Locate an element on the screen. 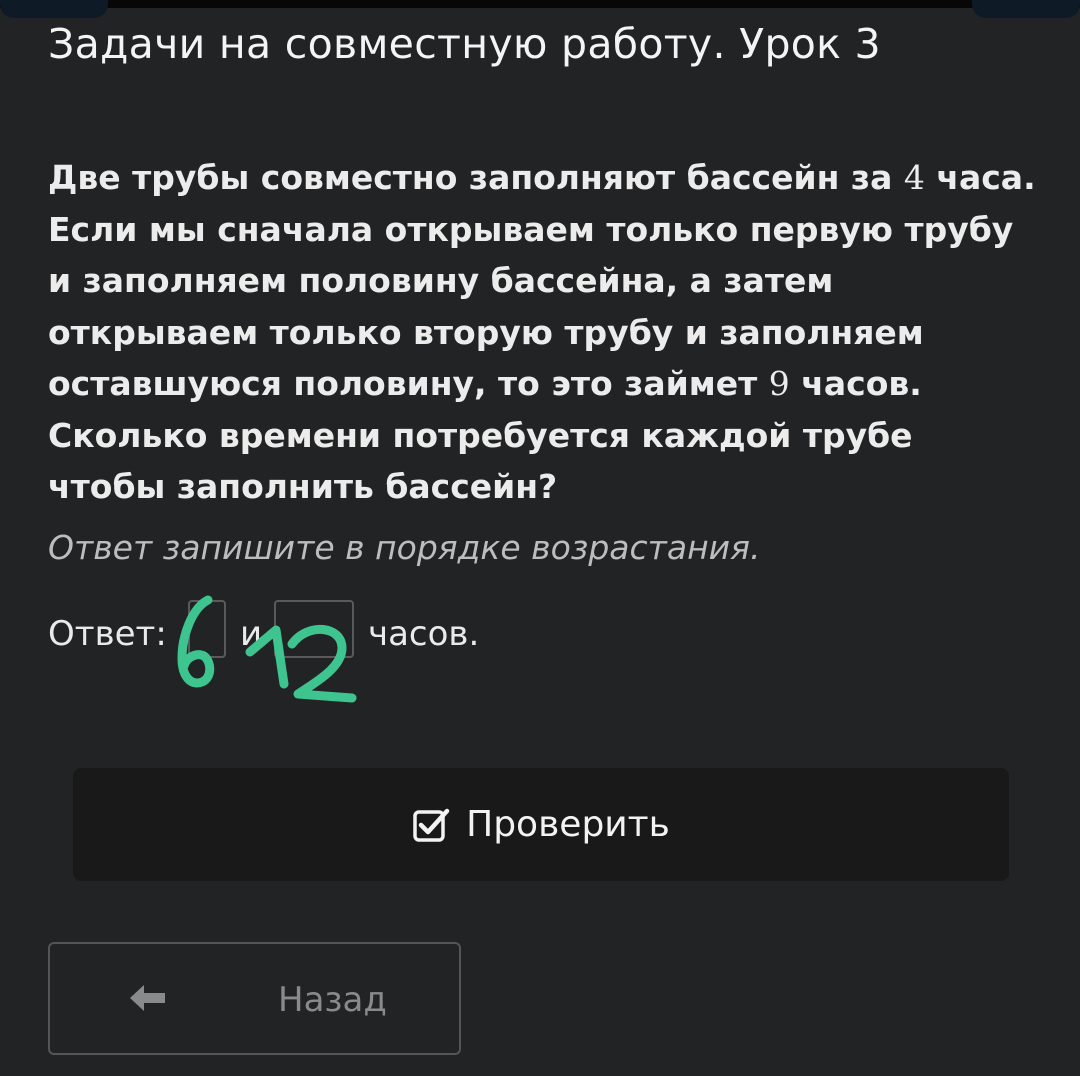 The image size is (1080, 1076). check-button: Проверить is located at coordinates (541, 824).